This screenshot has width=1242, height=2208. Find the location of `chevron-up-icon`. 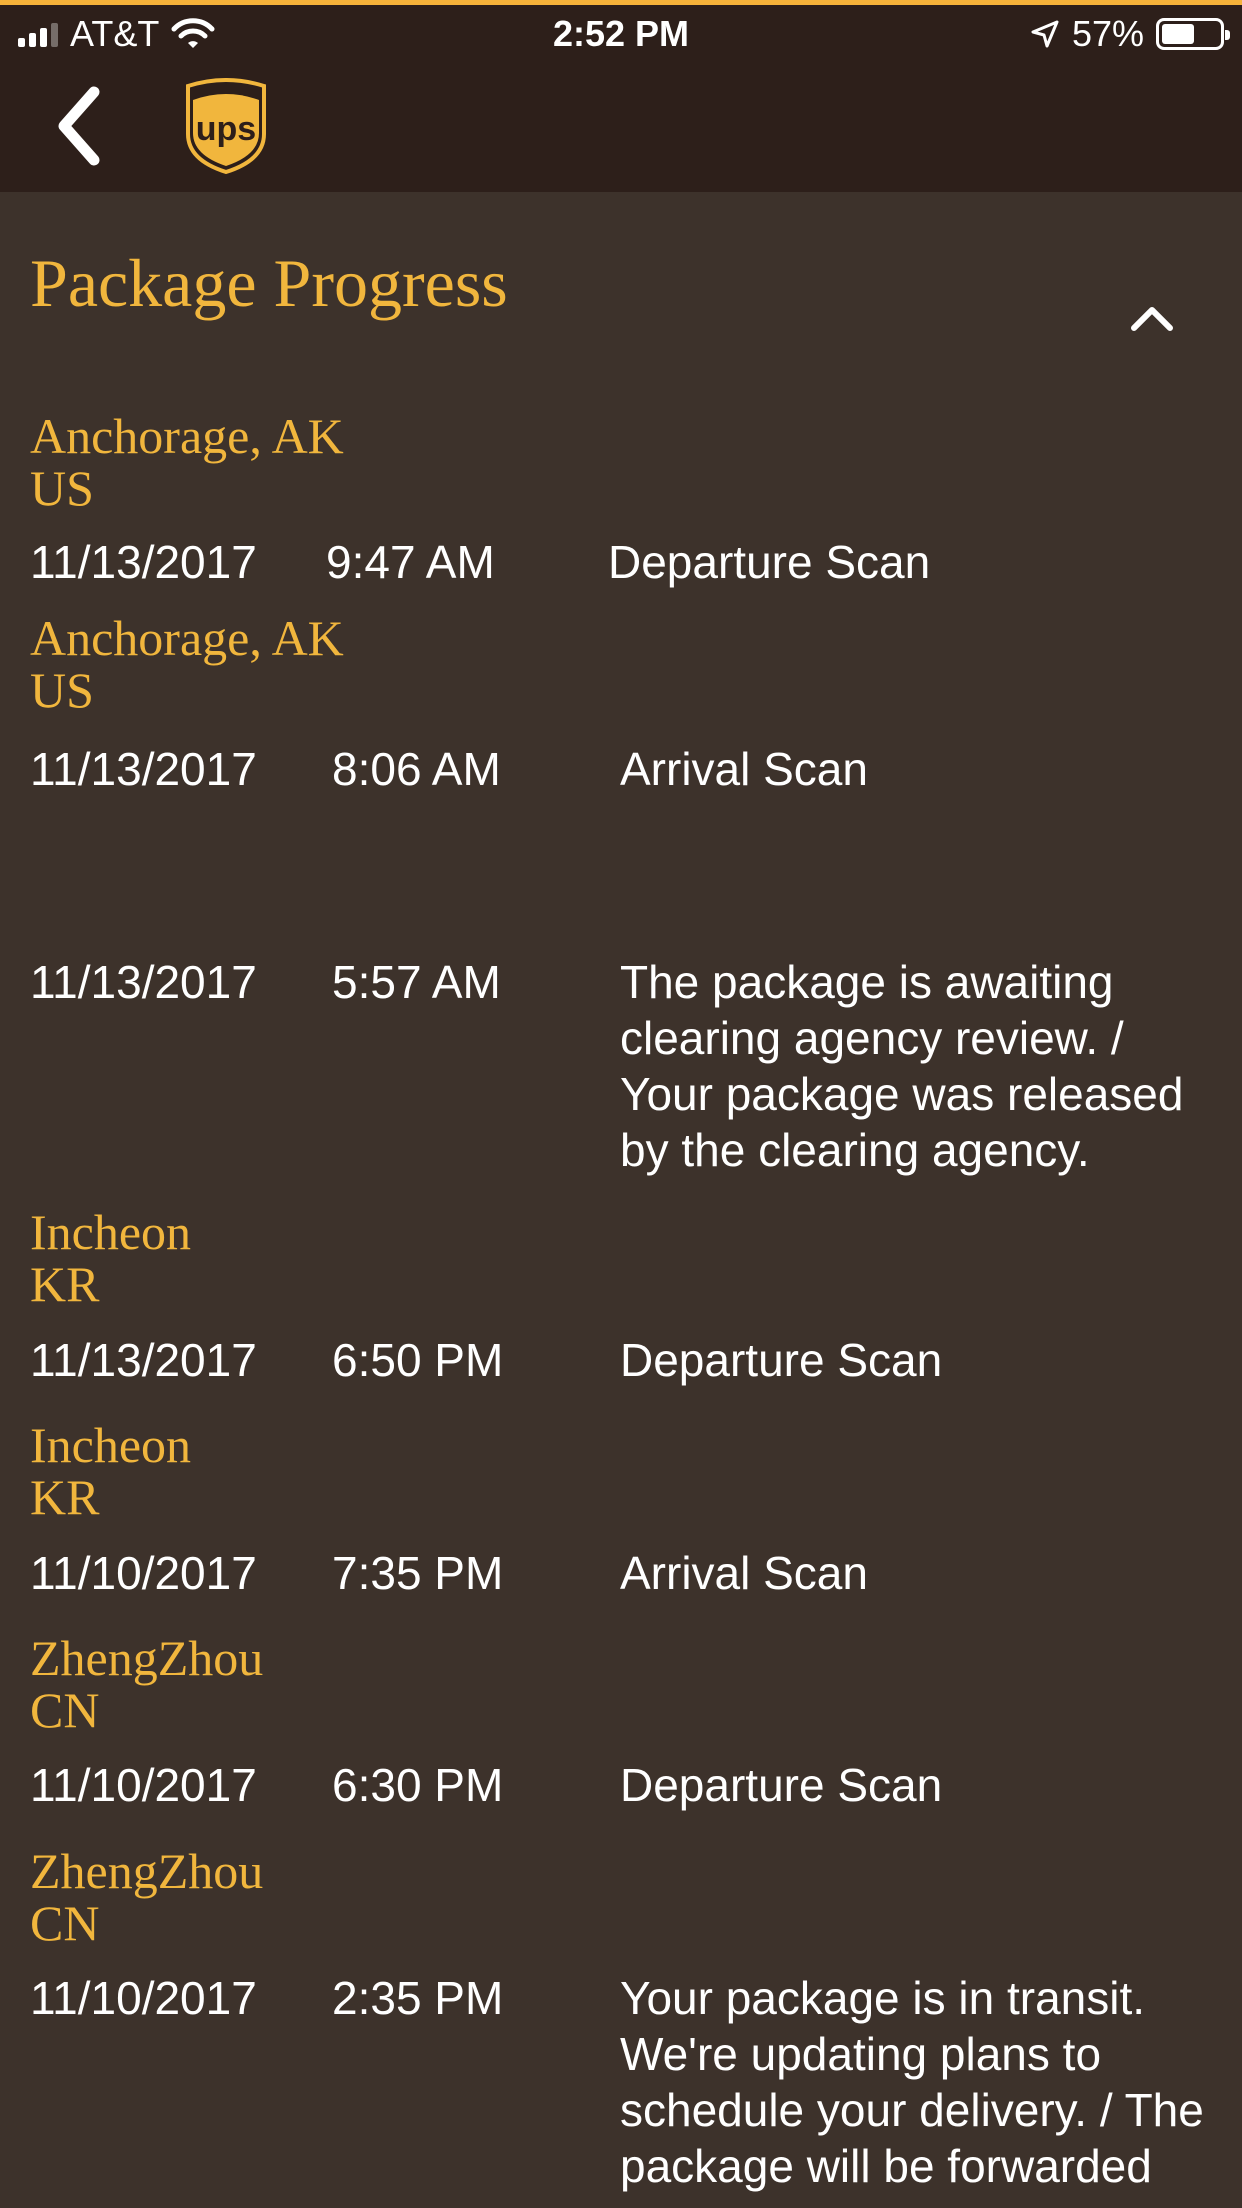

chevron-up-icon is located at coordinates (1152, 318).